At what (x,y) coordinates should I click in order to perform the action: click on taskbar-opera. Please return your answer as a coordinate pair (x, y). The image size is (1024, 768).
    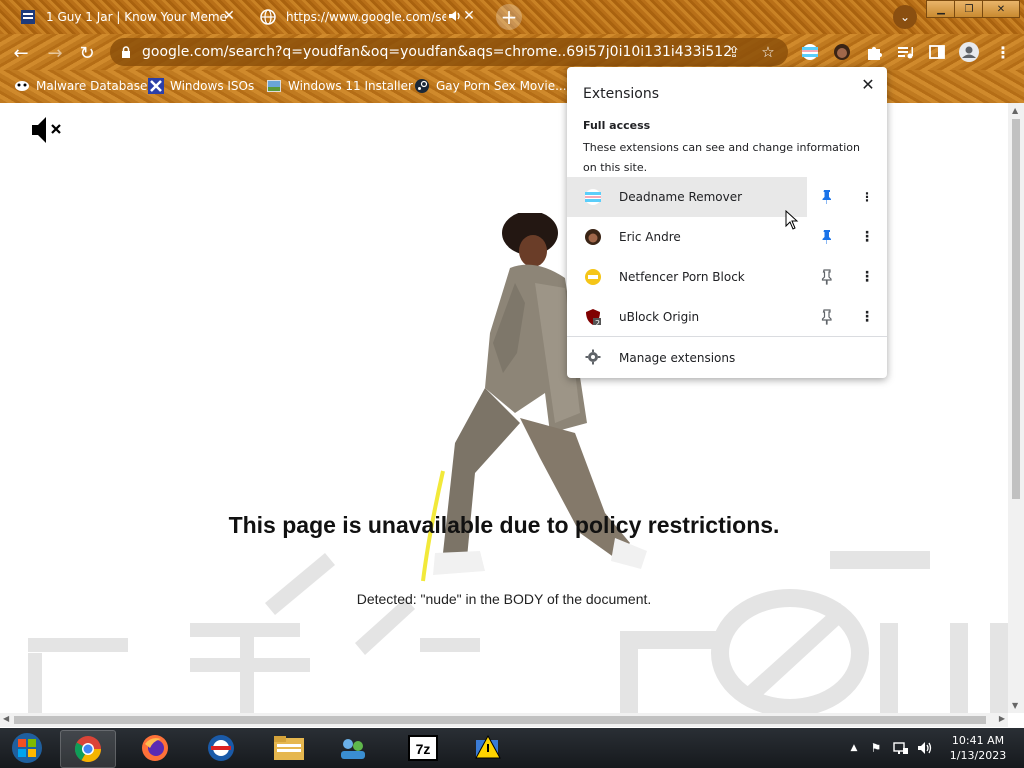
    Looking at the image, I should click on (221, 748).